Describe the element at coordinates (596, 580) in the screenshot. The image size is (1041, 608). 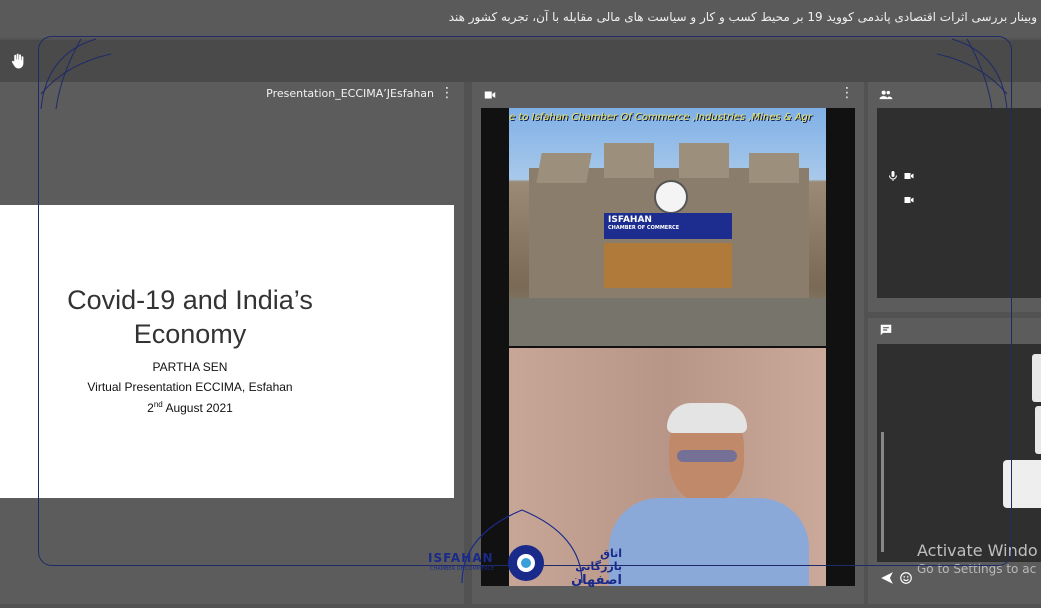
I see `logo-persian-line2: اصفهان` at that location.